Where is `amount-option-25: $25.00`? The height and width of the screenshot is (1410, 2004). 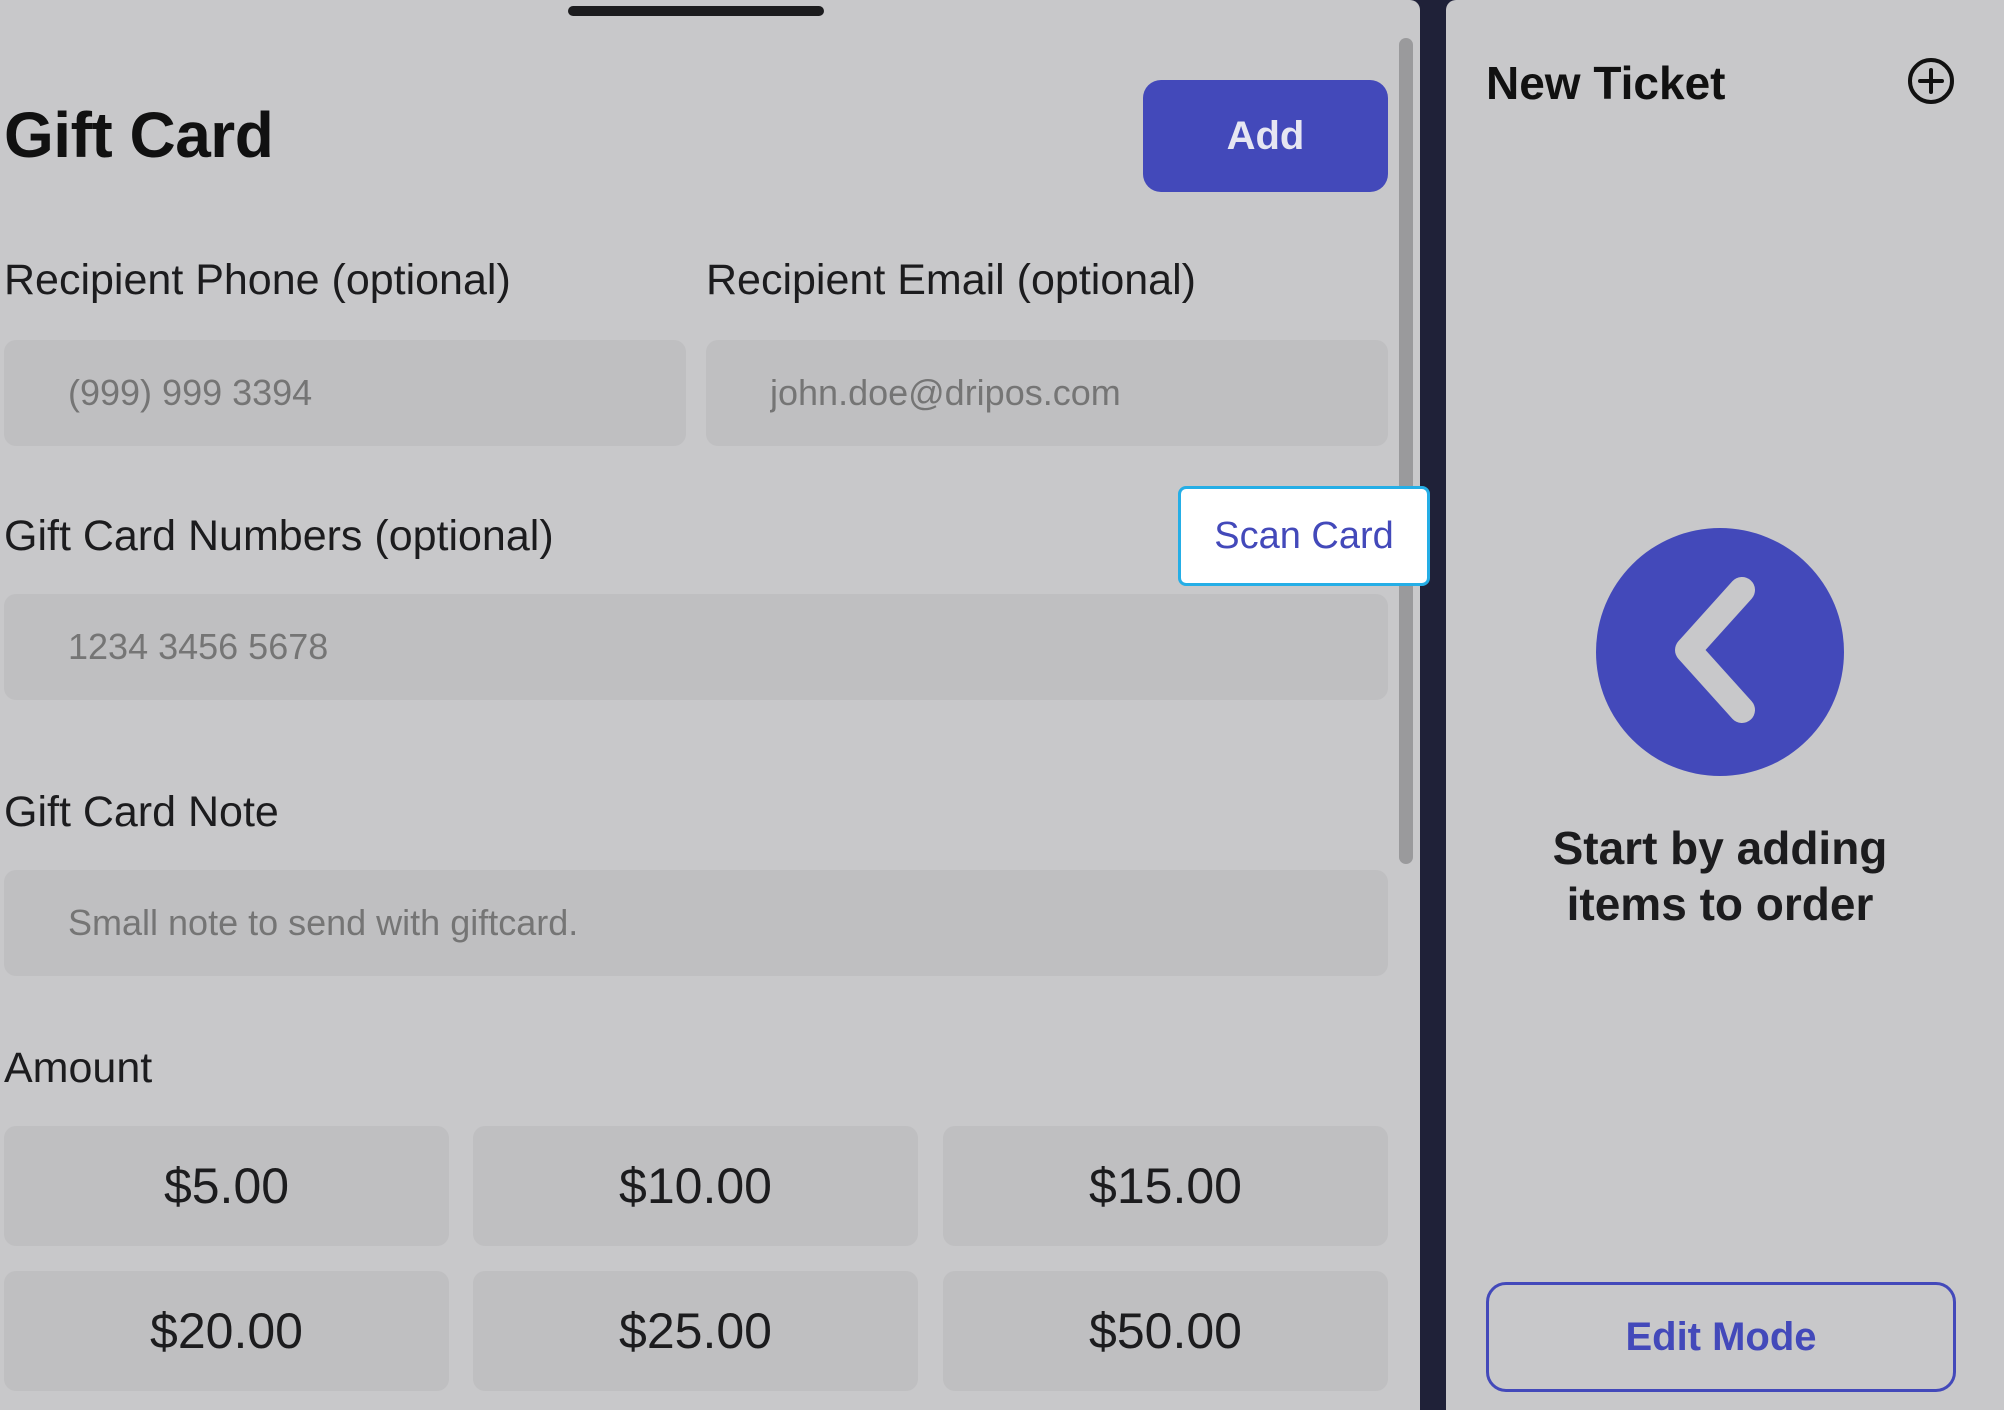 amount-option-25: $25.00 is located at coordinates (695, 1331).